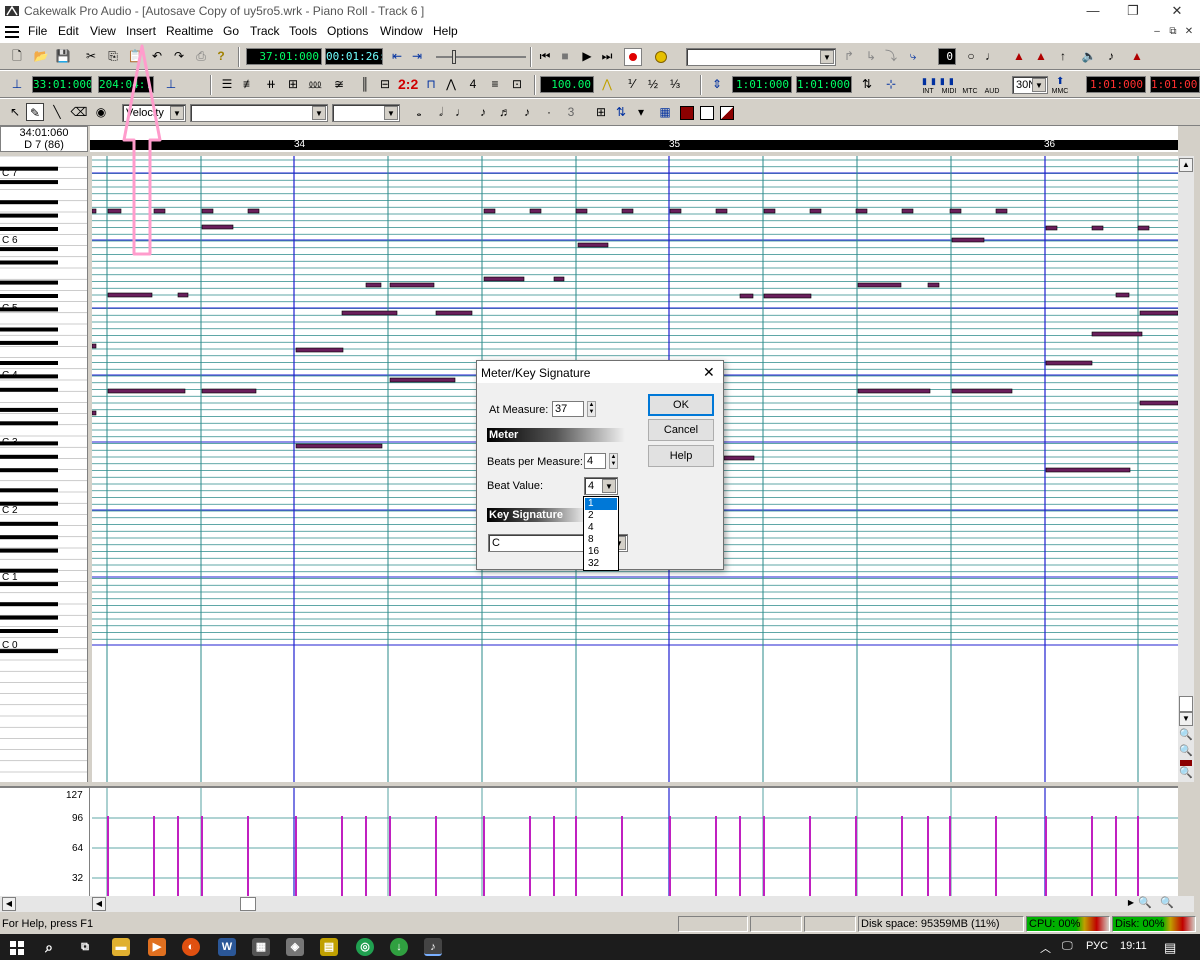 The width and height of the screenshot is (1200, 960). What do you see at coordinates (431, 84) in the screenshot?
I see `tempo-view-icon: ⊓` at bounding box center [431, 84].